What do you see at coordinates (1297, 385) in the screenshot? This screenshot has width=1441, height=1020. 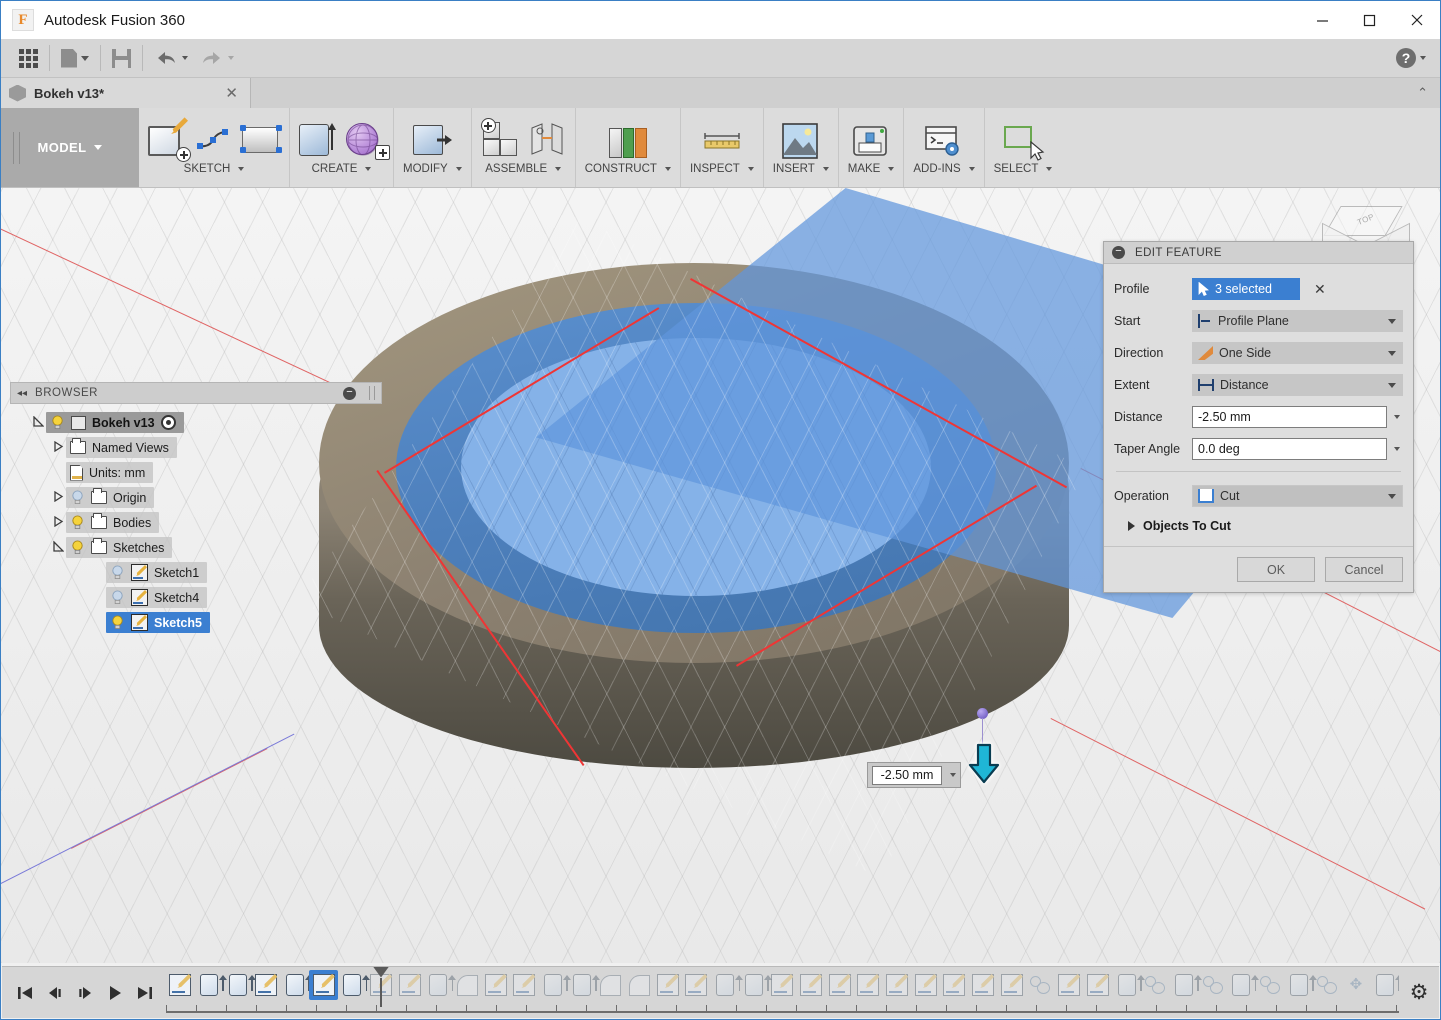 I see `extent-dropdown: Distance` at bounding box center [1297, 385].